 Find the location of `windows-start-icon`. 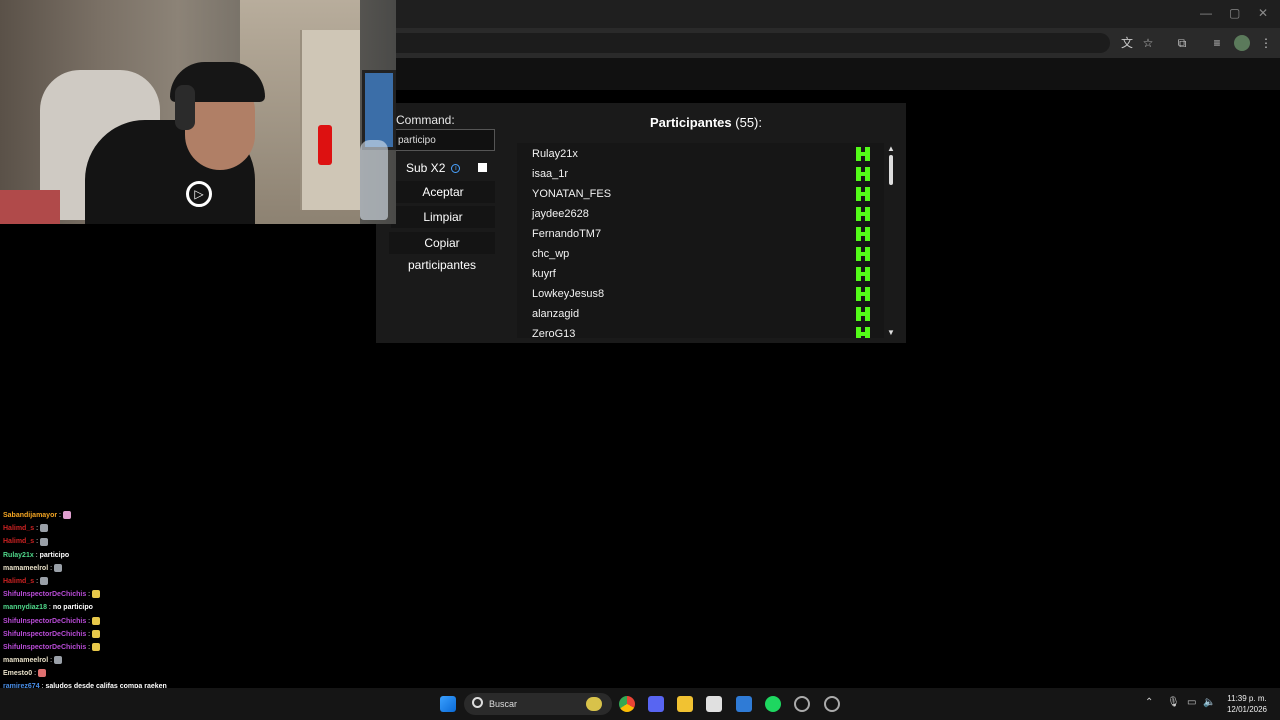

windows-start-icon is located at coordinates (448, 704).